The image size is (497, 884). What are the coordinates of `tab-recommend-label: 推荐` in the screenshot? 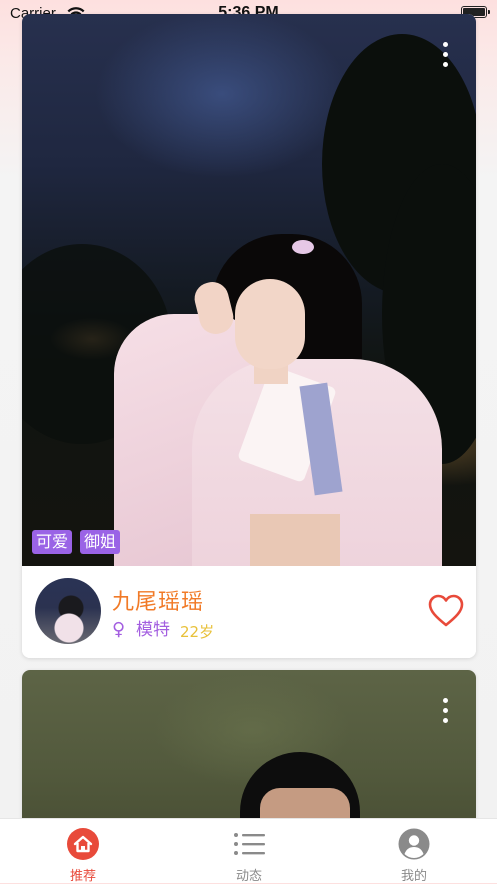 It's located at (82, 876).